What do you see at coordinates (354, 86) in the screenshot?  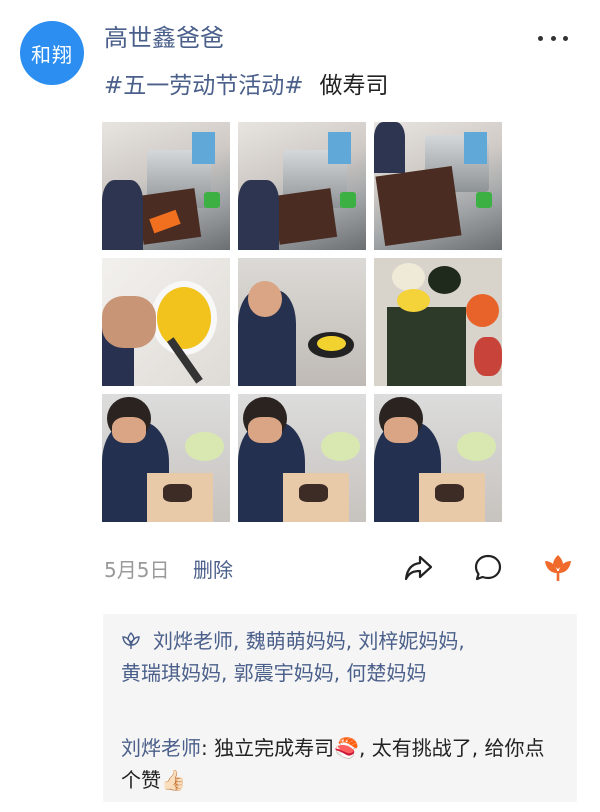 I see `post-body: 做寿司` at bounding box center [354, 86].